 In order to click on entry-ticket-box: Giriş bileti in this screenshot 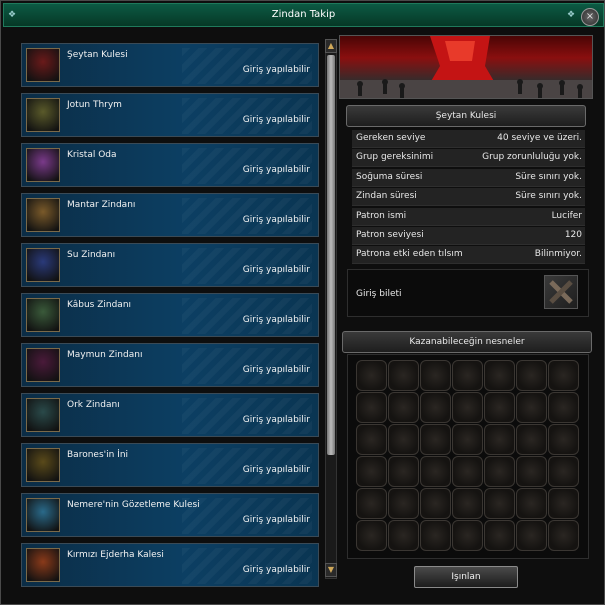, I will do `click(468, 293)`.